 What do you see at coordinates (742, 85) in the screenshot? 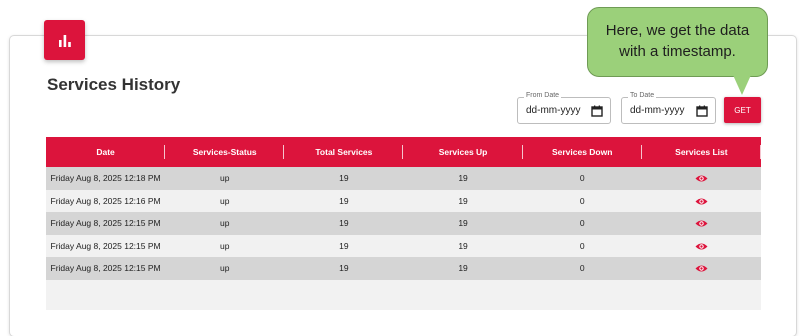
I see `callout-tail` at bounding box center [742, 85].